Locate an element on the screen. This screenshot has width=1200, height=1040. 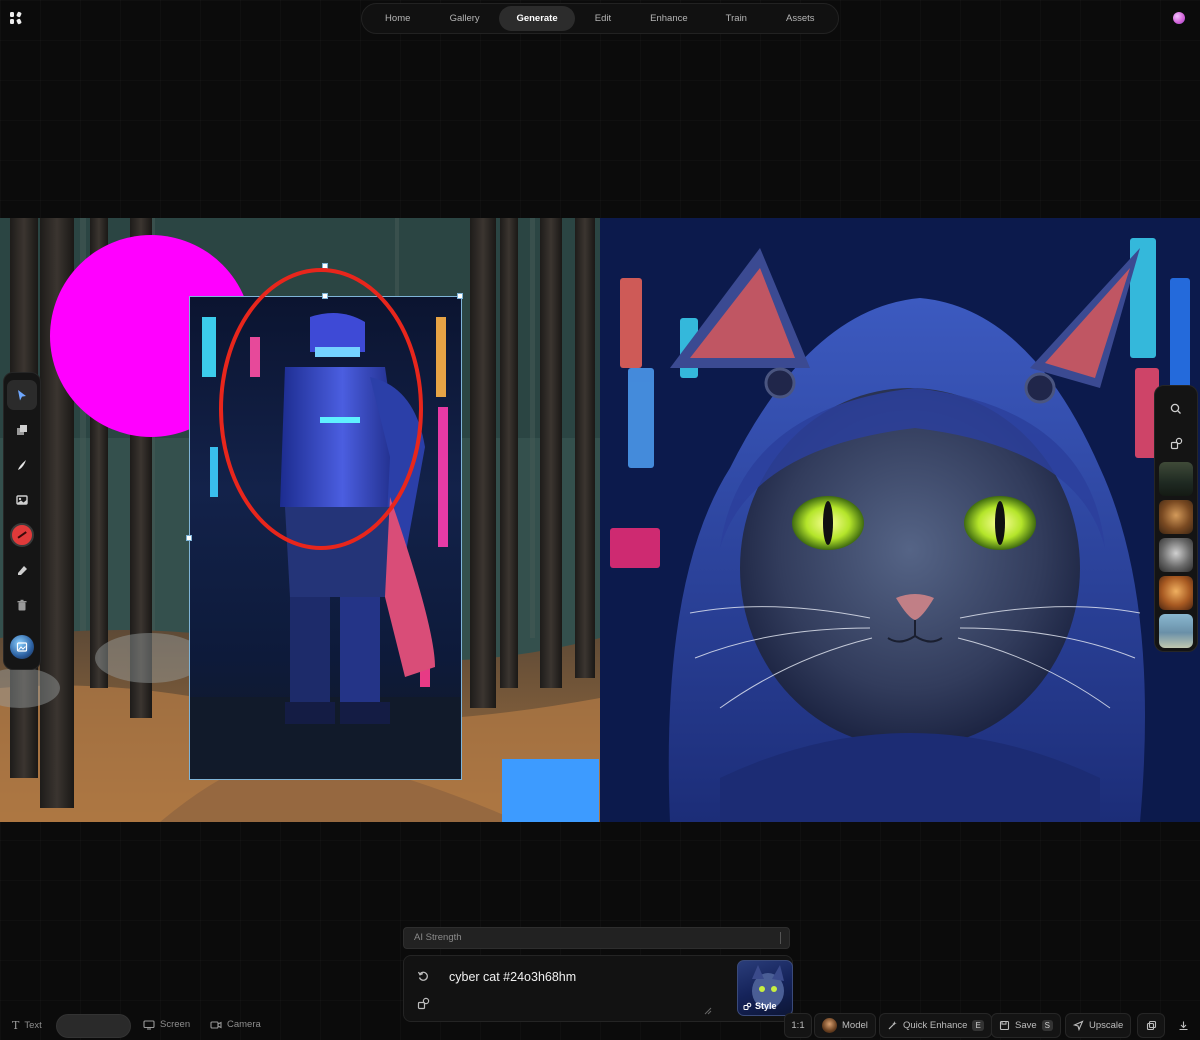
reset-icon is located at coordinates (423, 976).